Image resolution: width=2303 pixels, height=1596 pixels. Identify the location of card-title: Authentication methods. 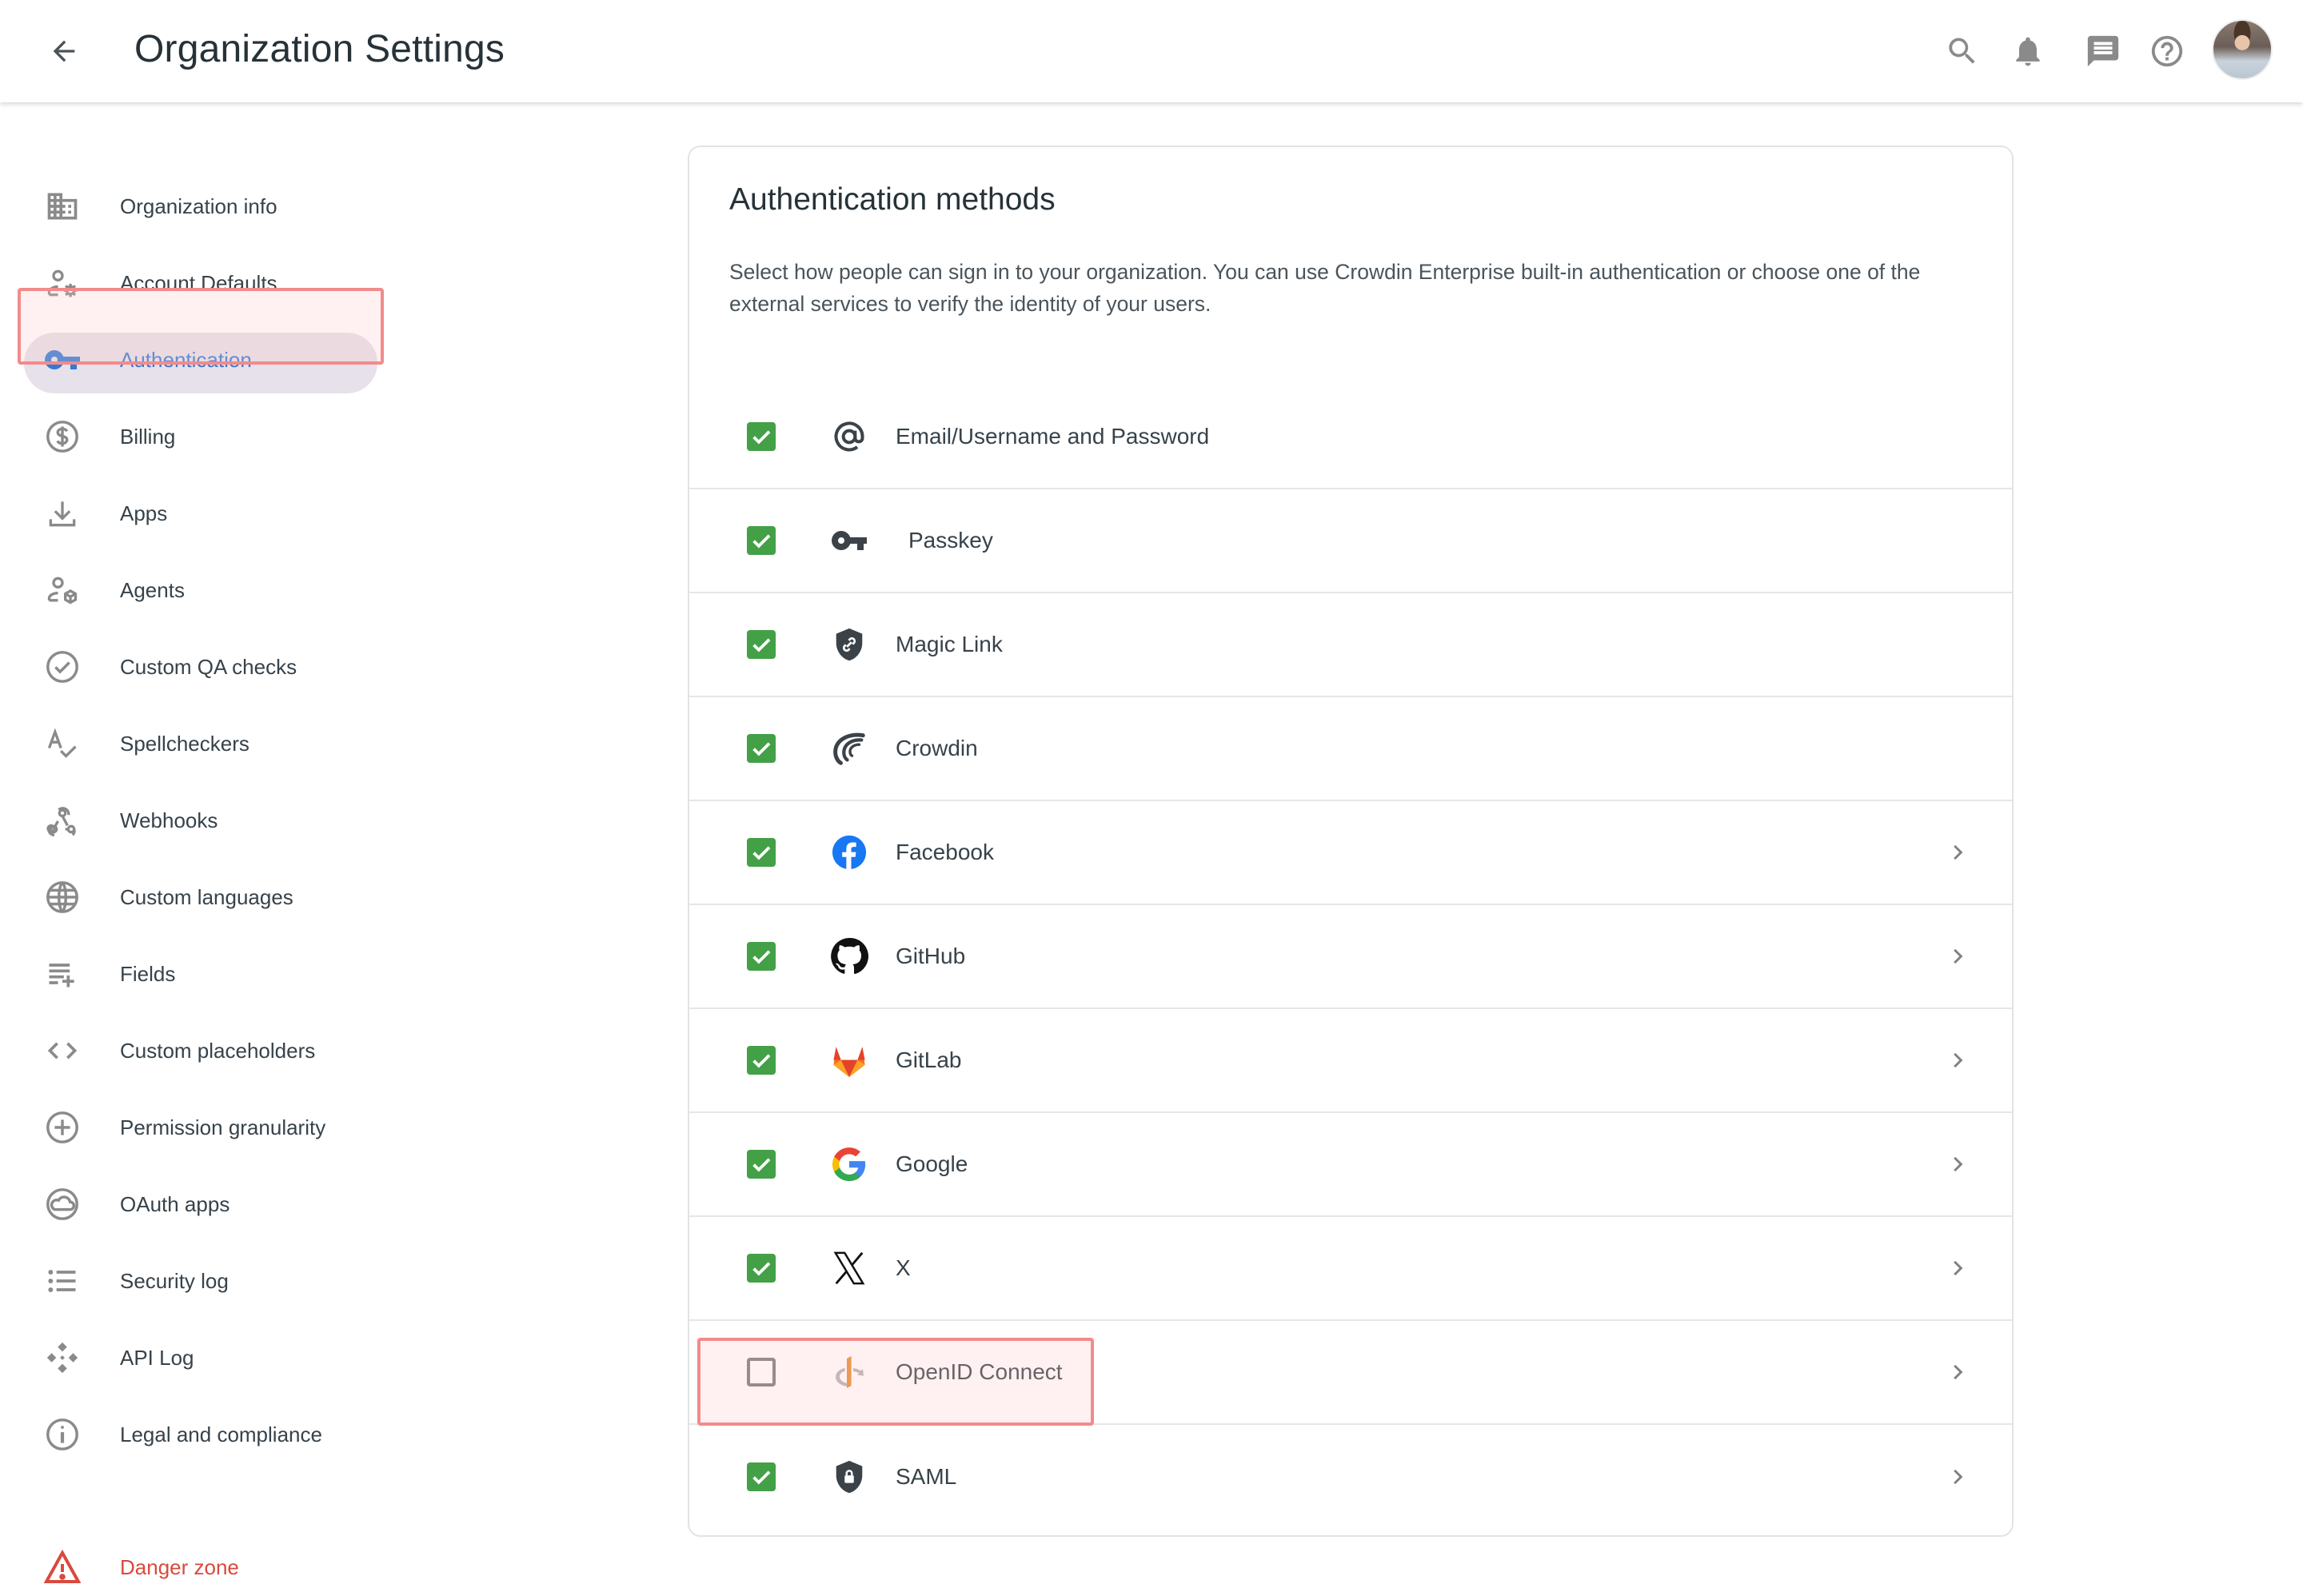
(893, 199).